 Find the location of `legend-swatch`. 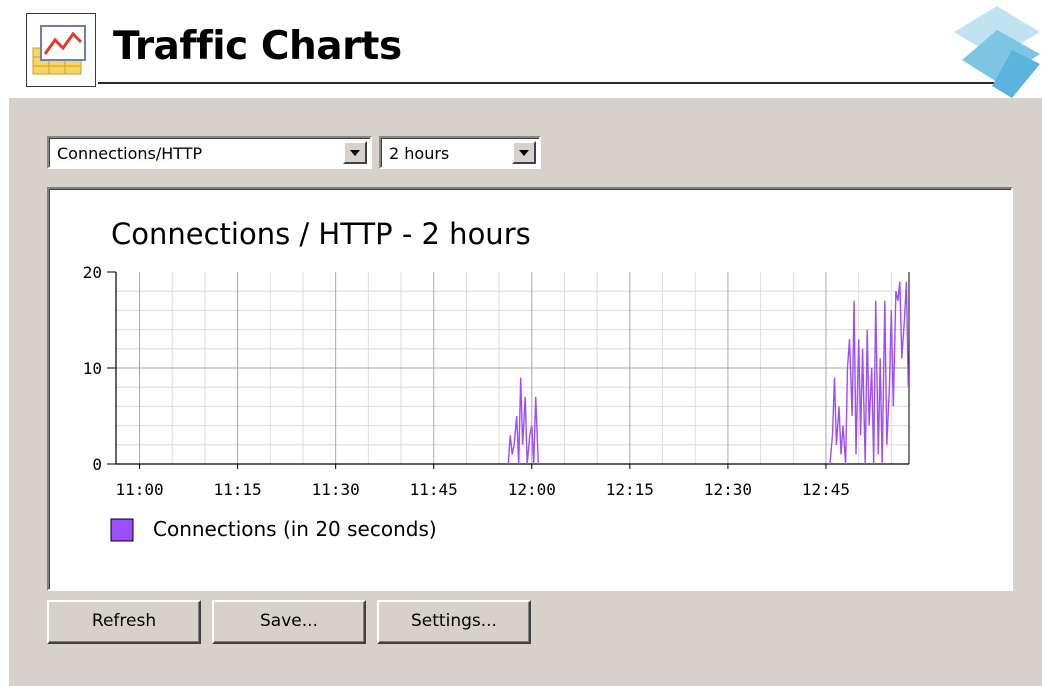

legend-swatch is located at coordinates (122, 530).